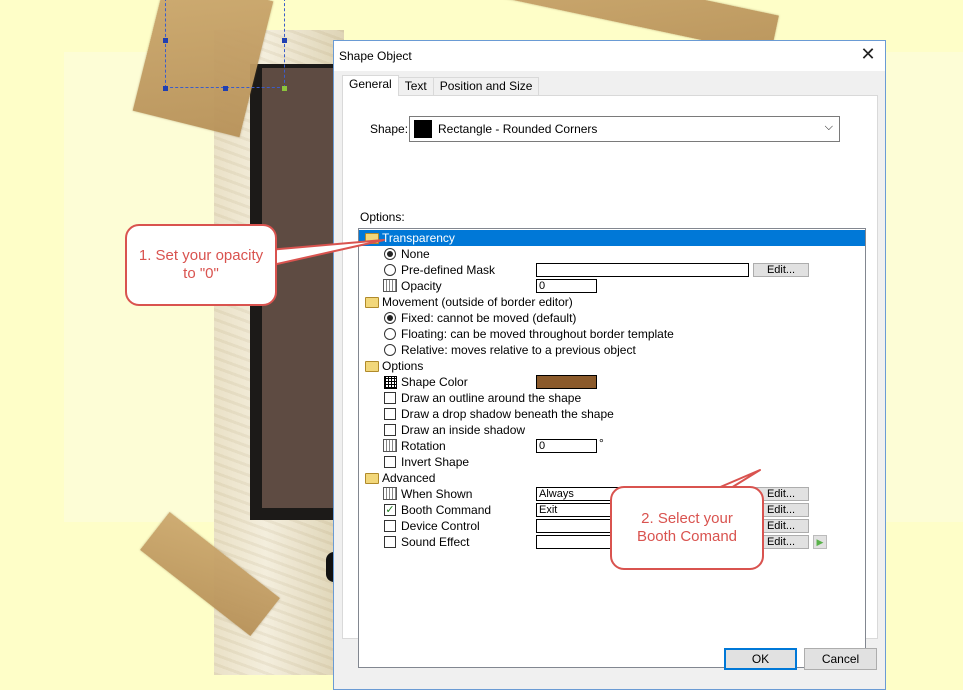 The height and width of the screenshot is (690, 963). What do you see at coordinates (389, 129) in the screenshot?
I see `shape-label: Shape:` at bounding box center [389, 129].